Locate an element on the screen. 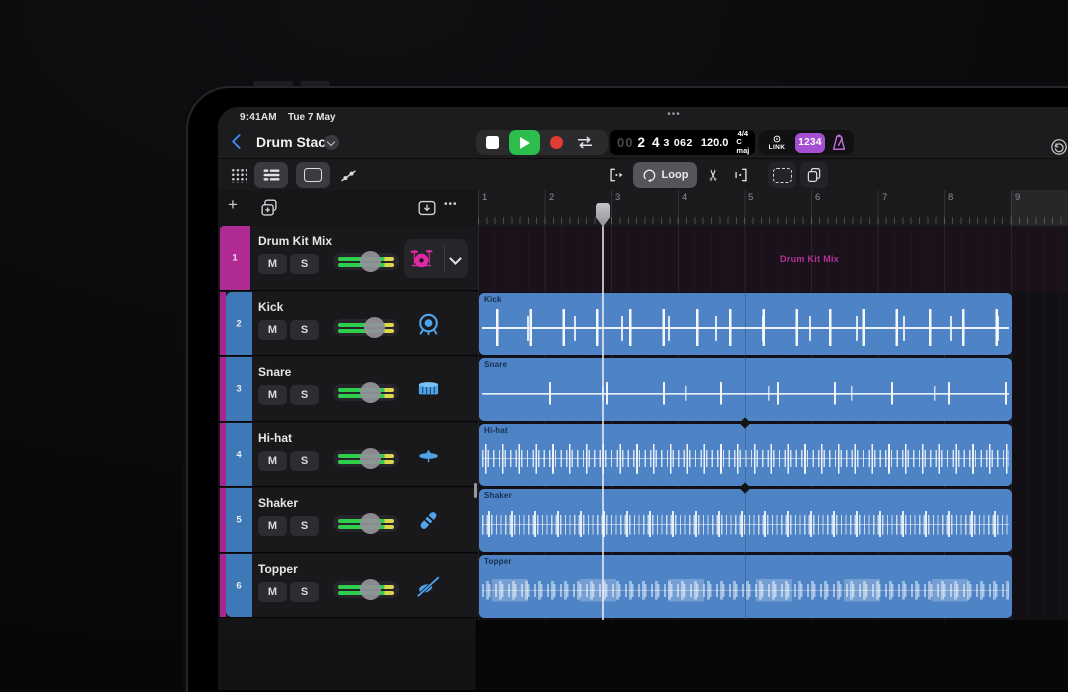 This screenshot has height=692, width=1068. lcd-tempo: 120.0 is located at coordinates (714, 142).